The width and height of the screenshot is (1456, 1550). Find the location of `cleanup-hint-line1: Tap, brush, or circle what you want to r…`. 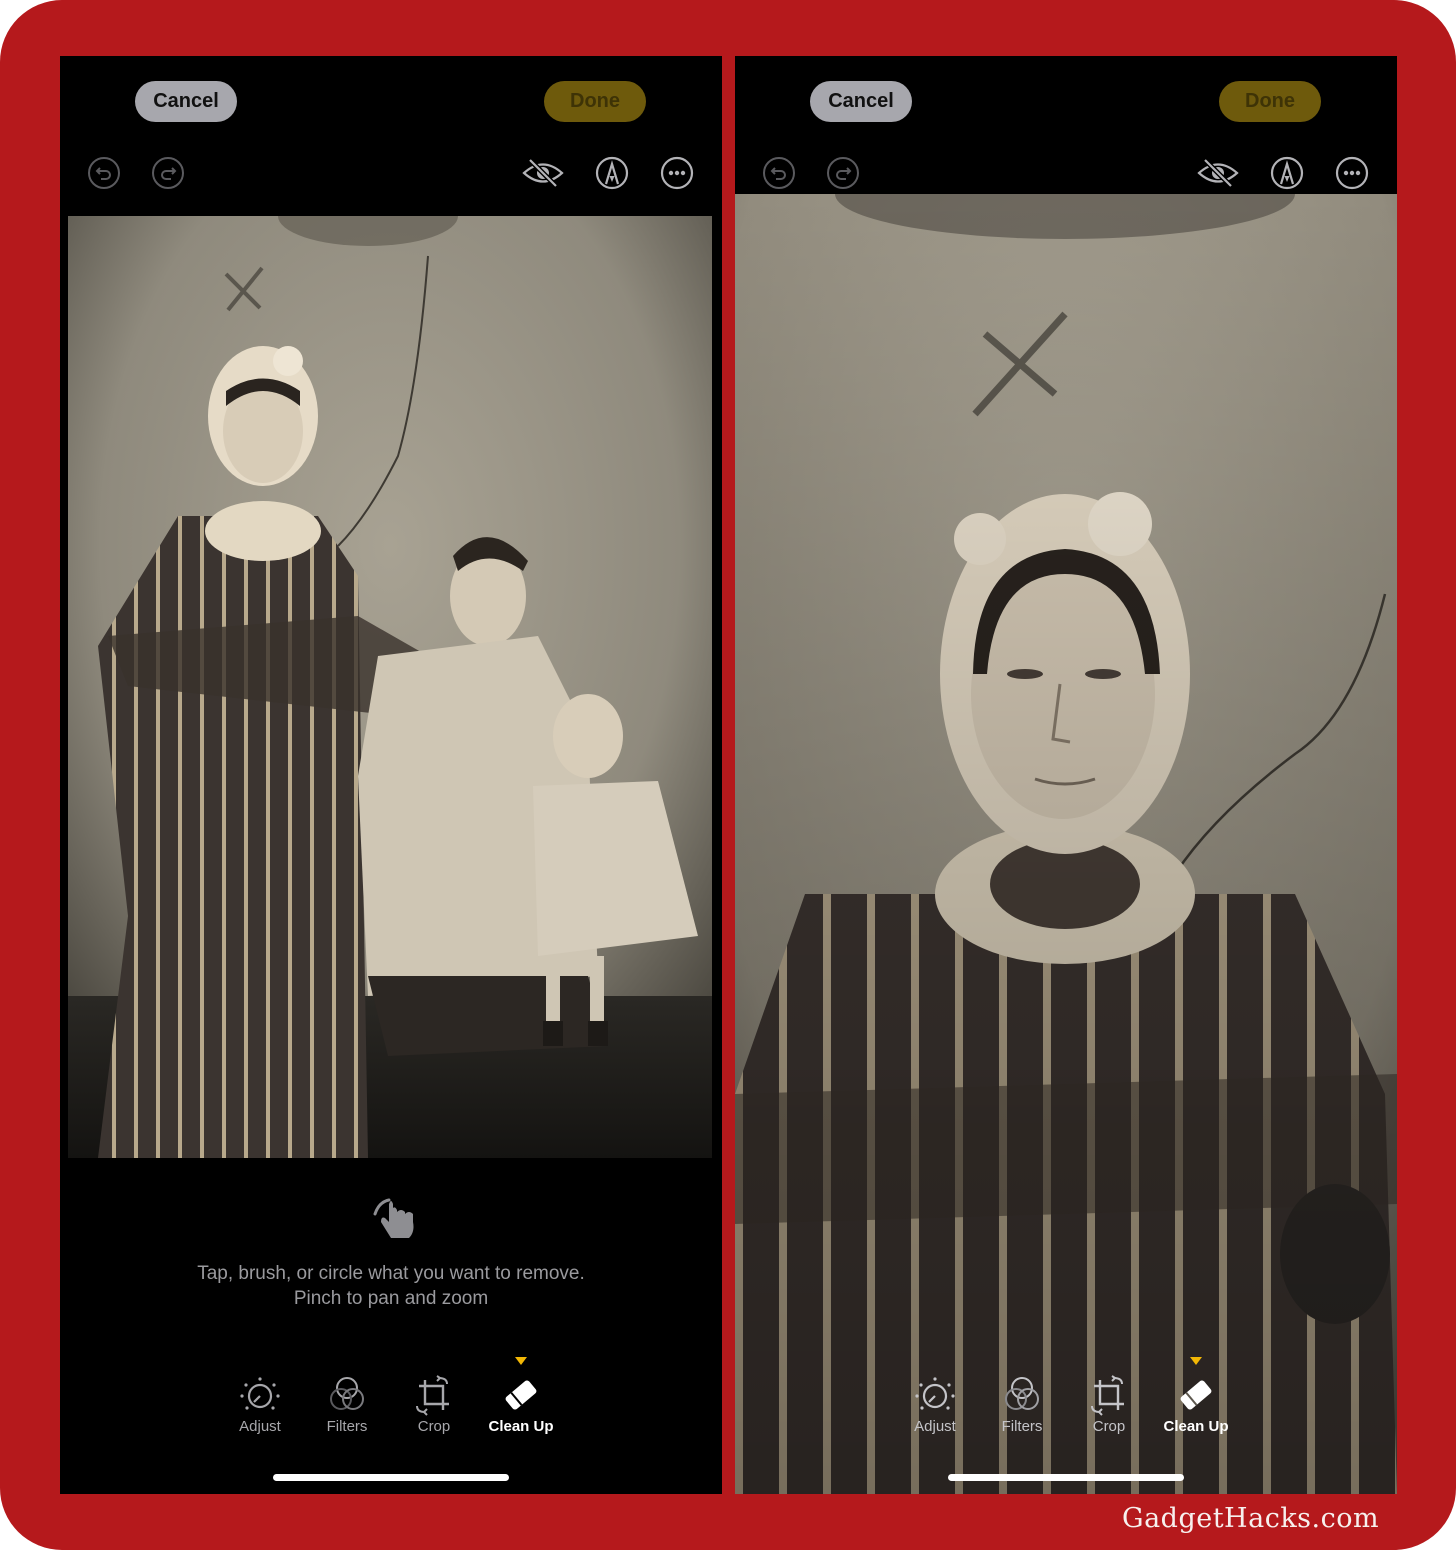

cleanup-hint-line1: Tap, brush, or circle what you want to r… is located at coordinates (391, 1273).